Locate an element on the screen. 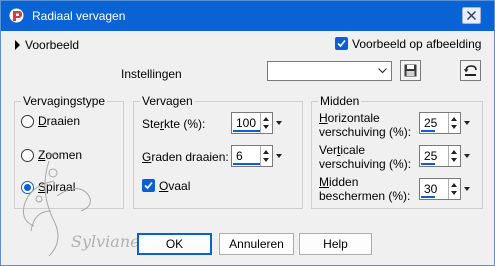 This screenshot has width=495, height=266. reset-icon is located at coordinates (470, 70).